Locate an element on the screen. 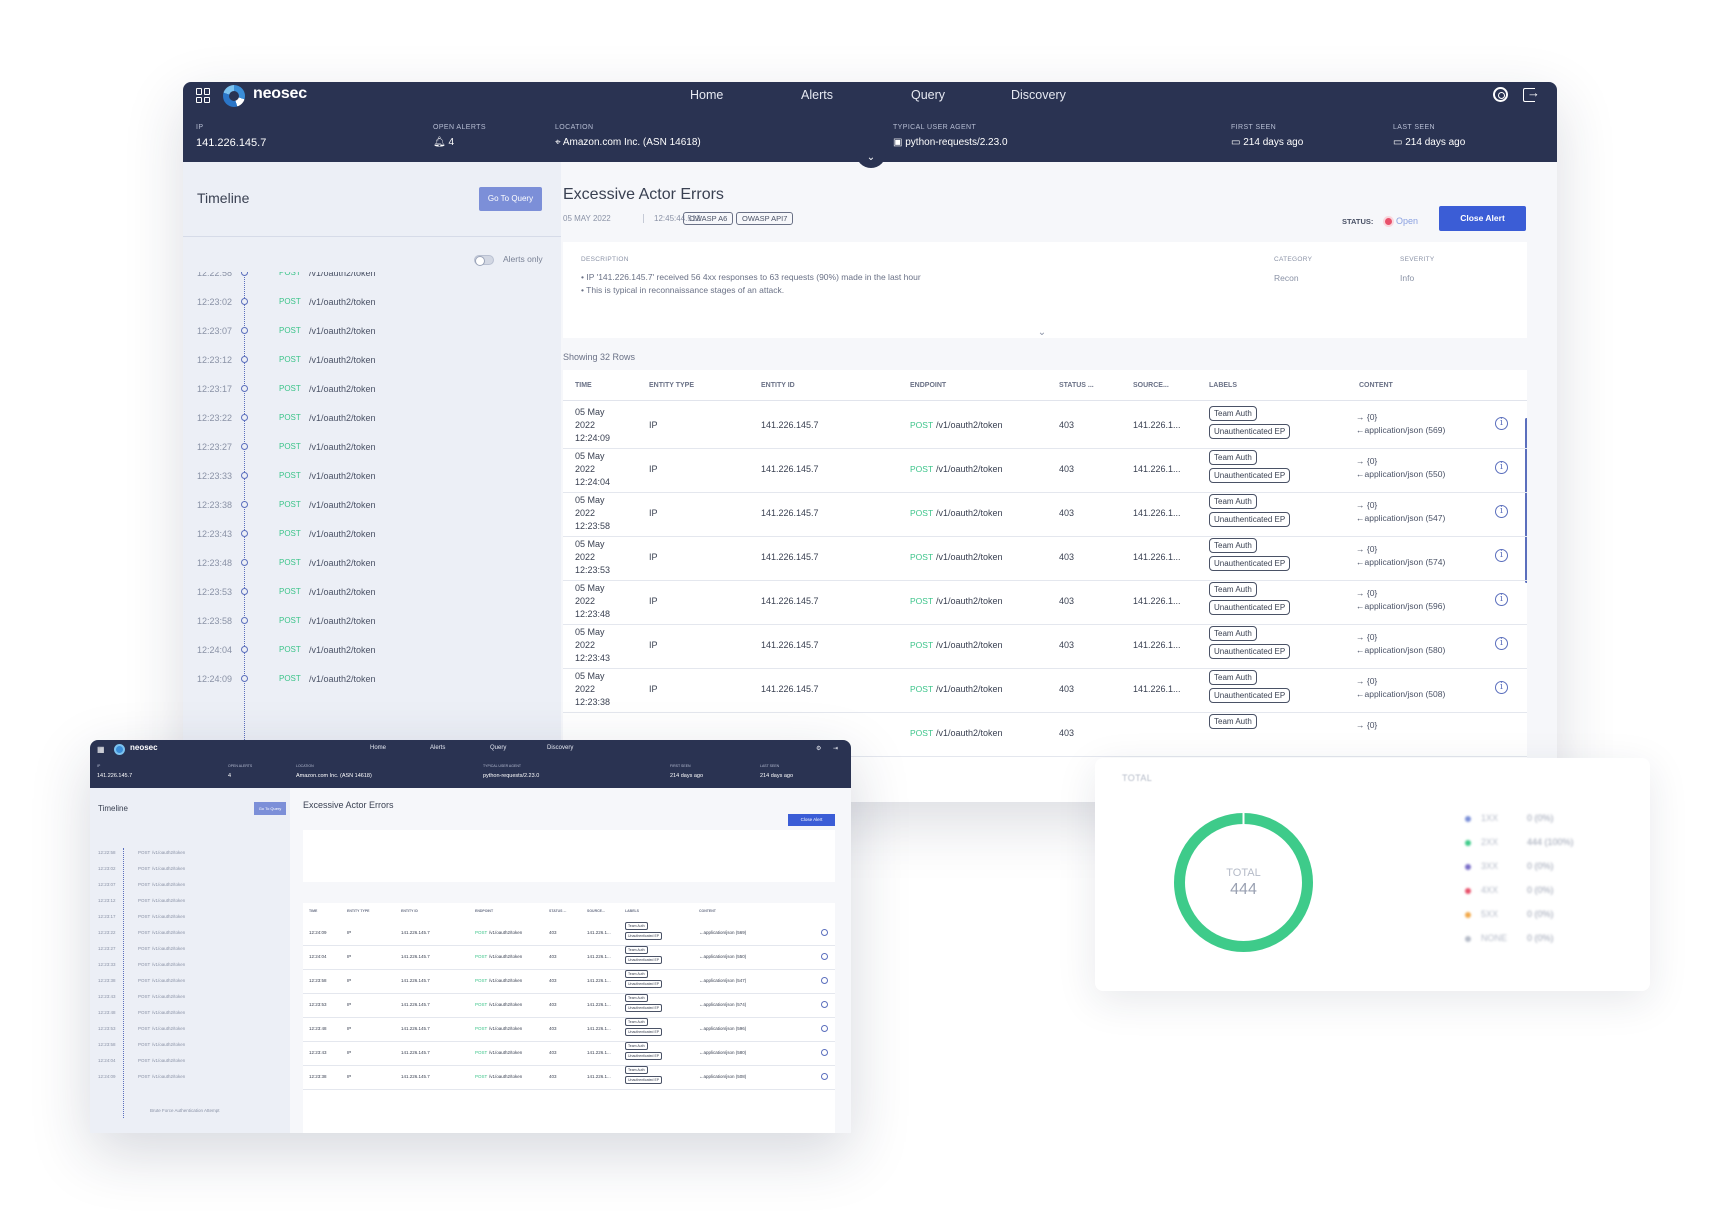  logout-icon: ⇥ is located at coordinates (835, 748).